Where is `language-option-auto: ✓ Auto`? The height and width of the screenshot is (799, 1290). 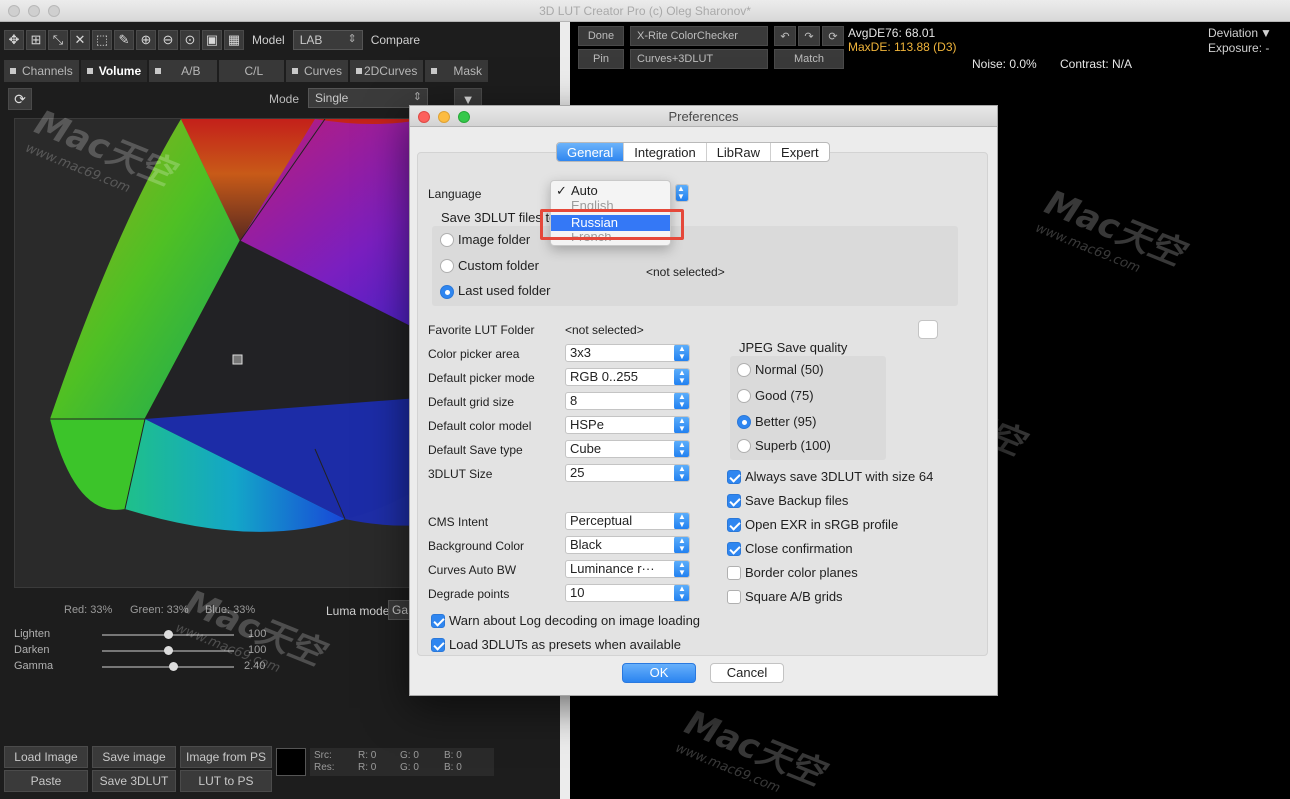 language-option-auto: ✓ Auto is located at coordinates (610, 191).